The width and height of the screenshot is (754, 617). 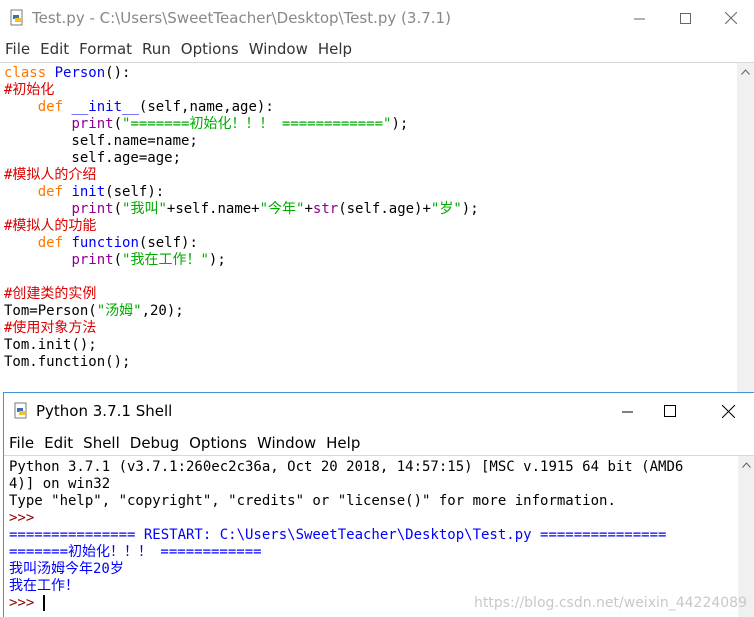 What do you see at coordinates (60, 484) in the screenshot?
I see `banner-line: 4)] on win32` at bounding box center [60, 484].